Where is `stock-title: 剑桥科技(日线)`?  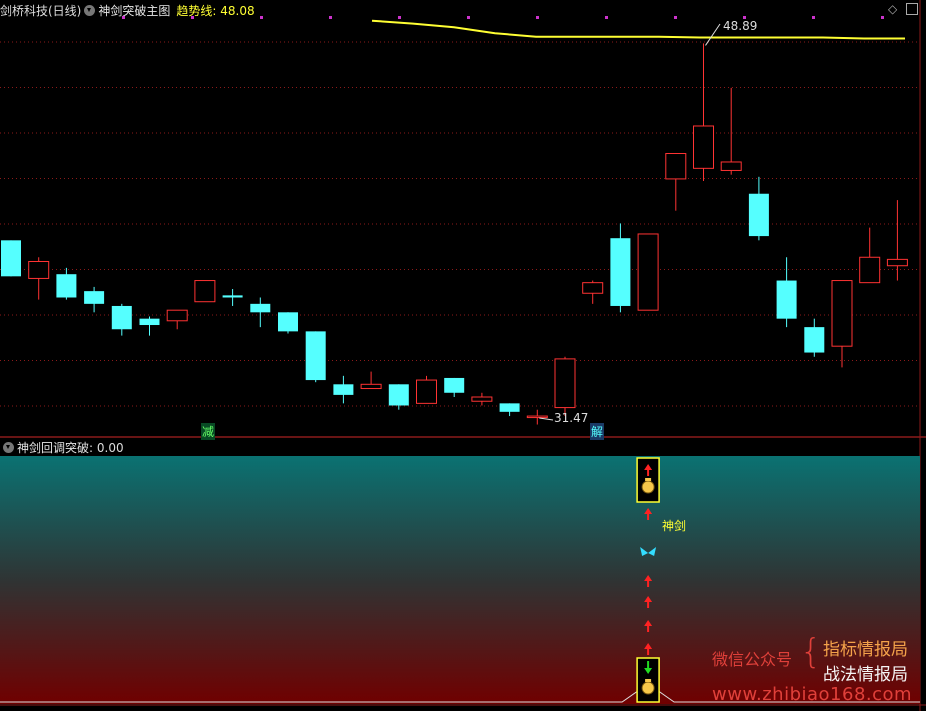
stock-title: 剑桥科技(日线) is located at coordinates (40, 11).